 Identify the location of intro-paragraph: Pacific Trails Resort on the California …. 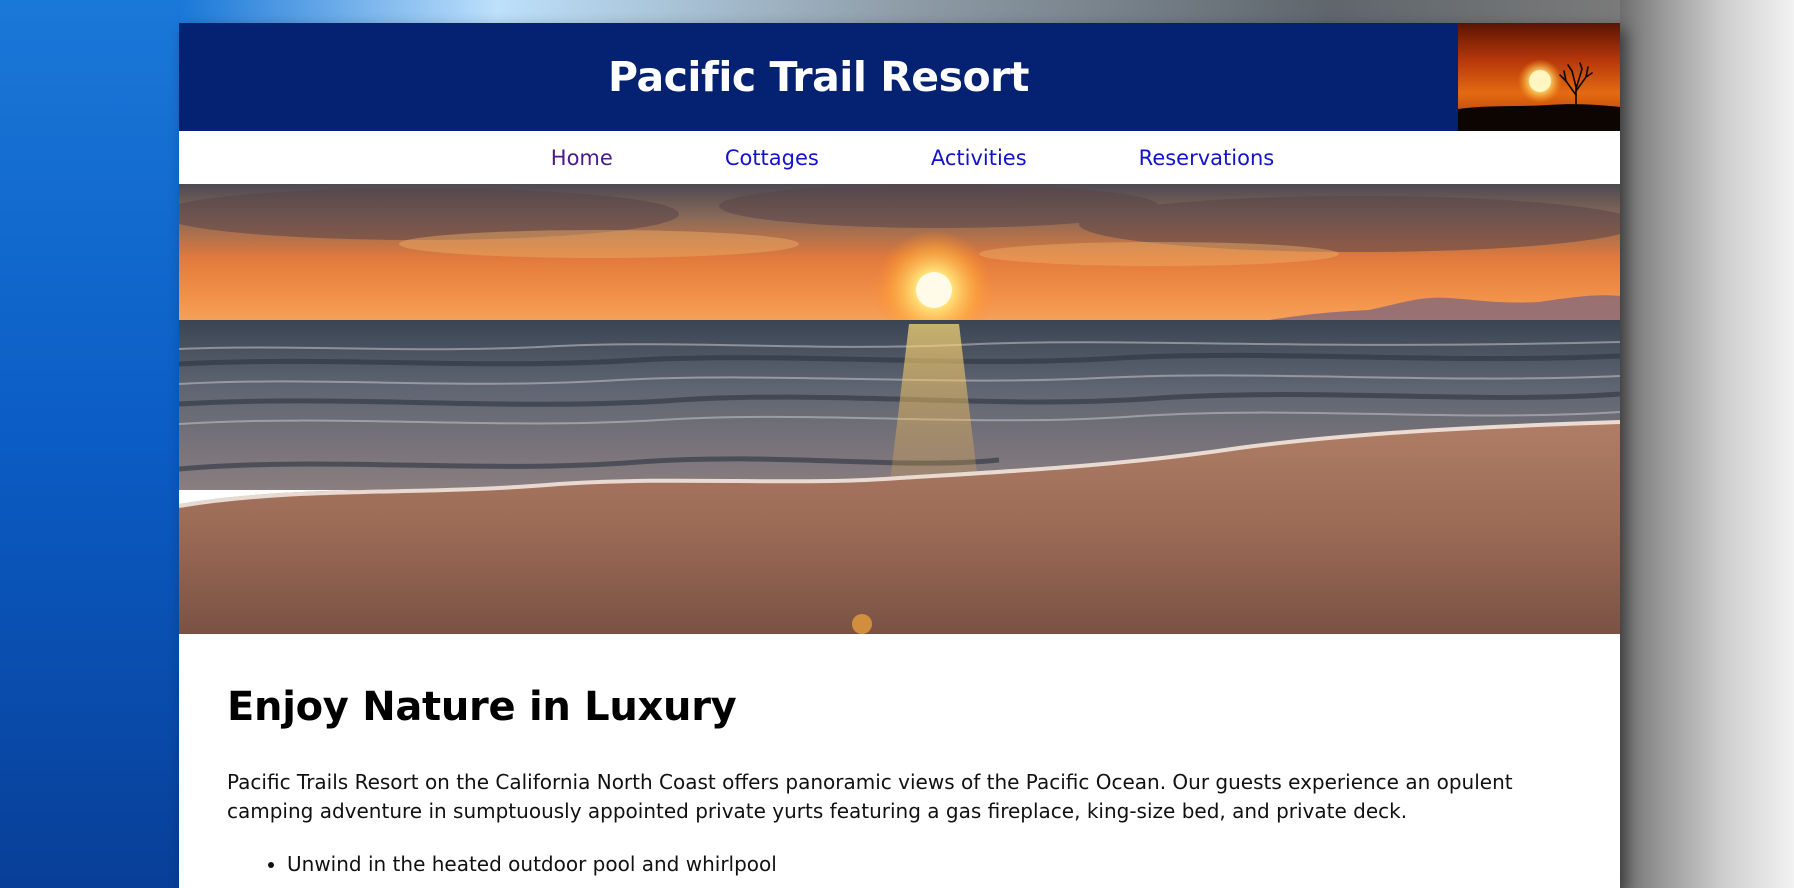
(870, 796).